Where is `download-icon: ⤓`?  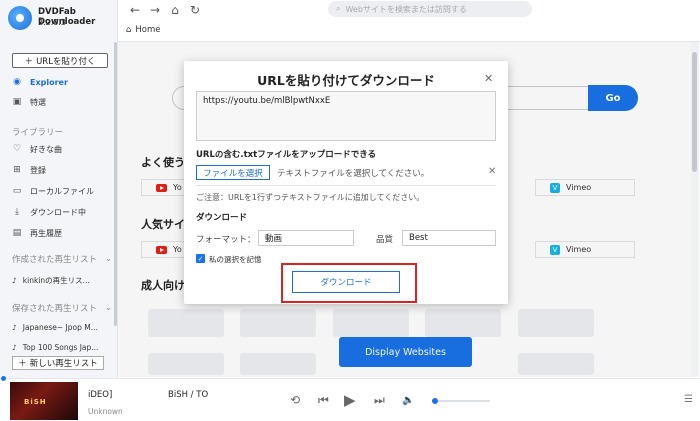
download-icon: ⤓ is located at coordinates (17, 212).